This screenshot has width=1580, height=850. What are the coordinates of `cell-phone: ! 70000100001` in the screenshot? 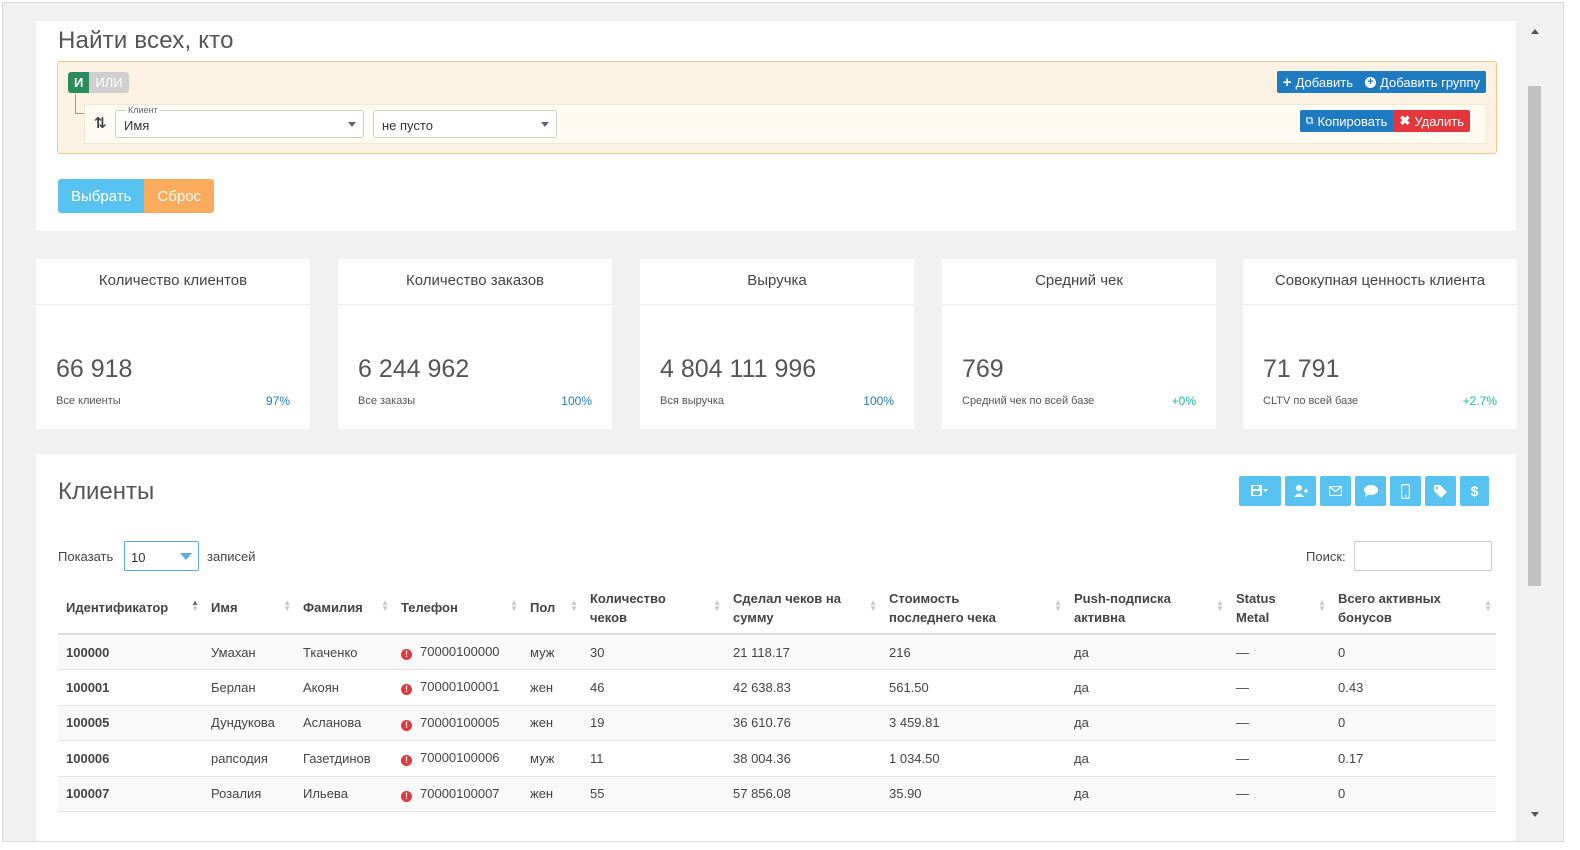 It's located at (457, 687).